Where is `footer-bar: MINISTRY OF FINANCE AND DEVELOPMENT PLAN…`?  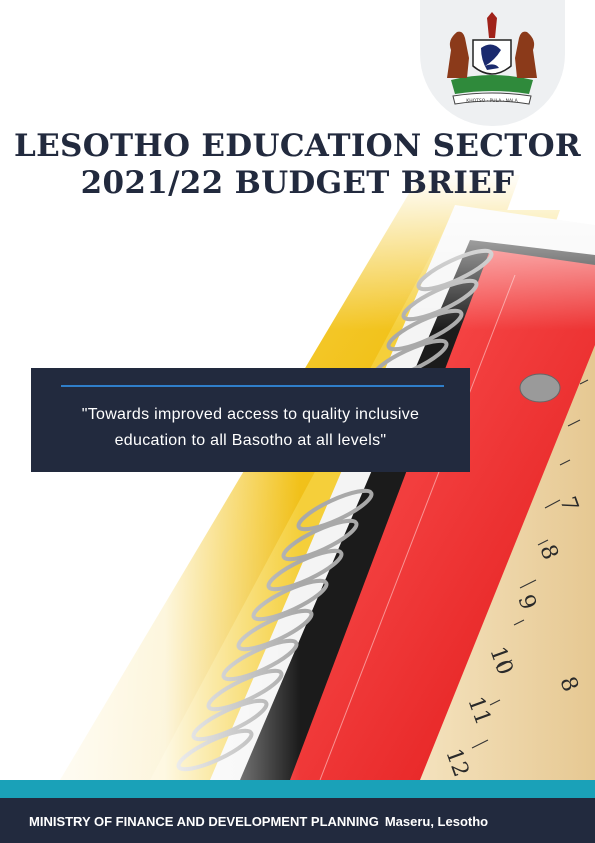
footer-bar: MINISTRY OF FINANCE AND DEVELOPMENT PLAN… is located at coordinates (297, 820).